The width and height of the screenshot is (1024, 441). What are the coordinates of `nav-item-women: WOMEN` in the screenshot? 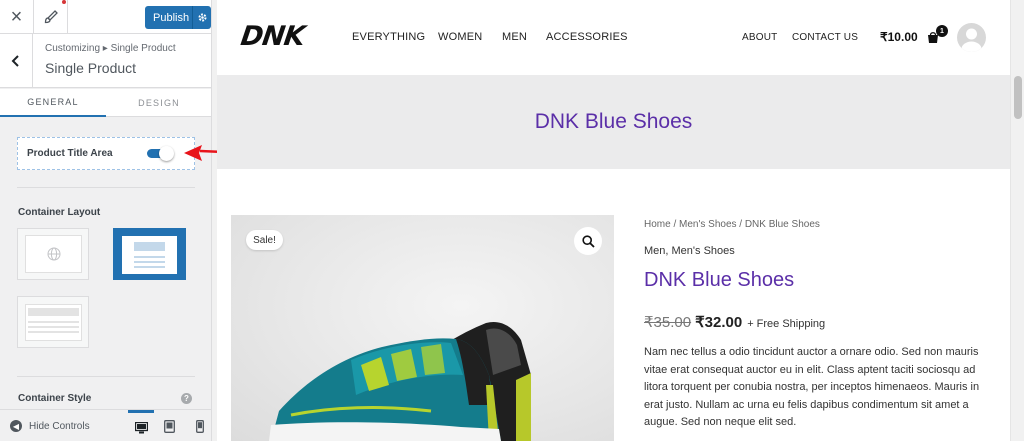 It's located at (460, 37).